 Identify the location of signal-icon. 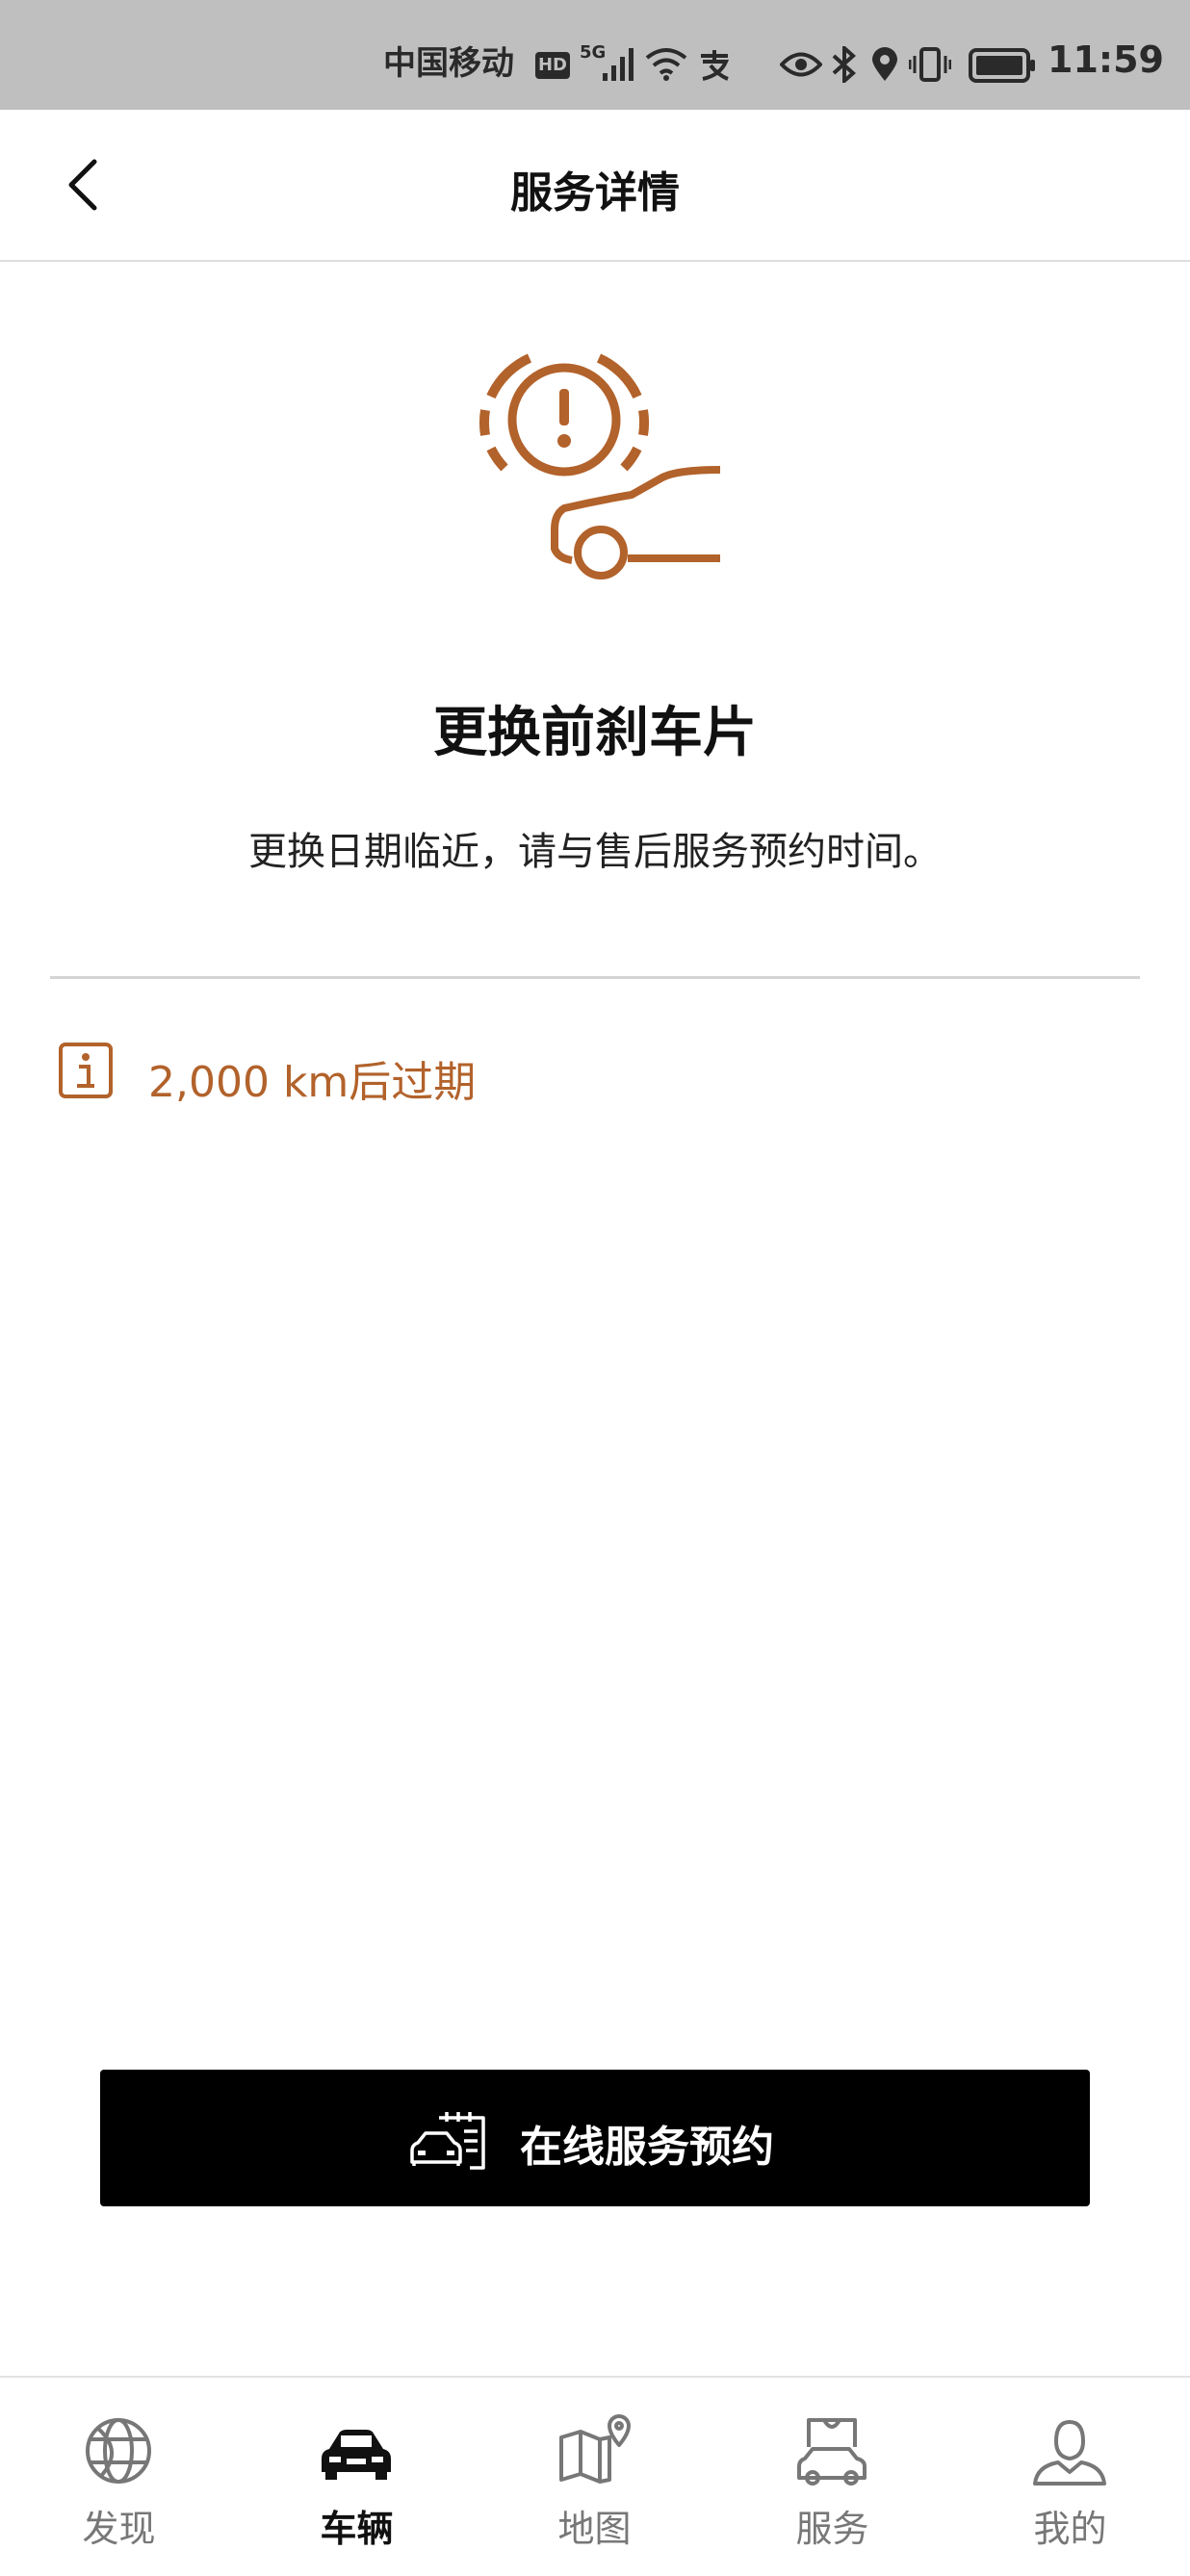
(618, 64).